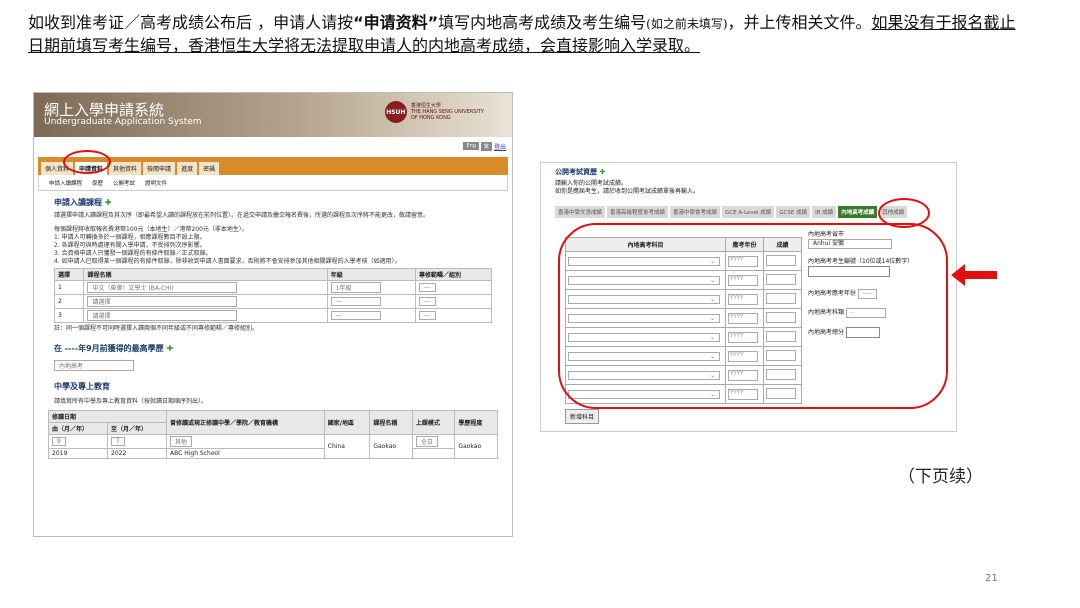 The height and width of the screenshot is (608, 1080). I want to click on subnav-exams: 公開考試, so click(124, 183).